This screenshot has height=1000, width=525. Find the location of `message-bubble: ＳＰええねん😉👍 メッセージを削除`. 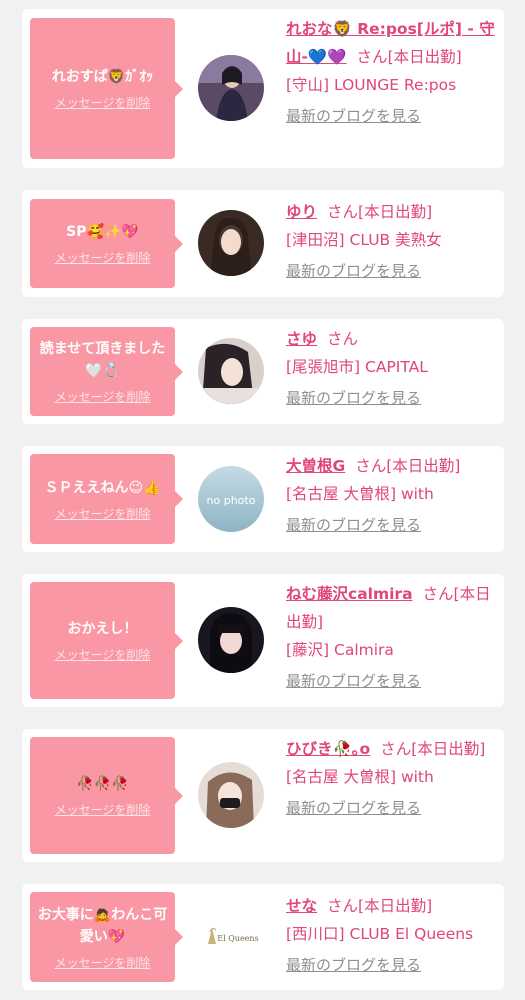

message-bubble: ＳＰええねん😉👍 メッセージを削除 is located at coordinates (106, 499).